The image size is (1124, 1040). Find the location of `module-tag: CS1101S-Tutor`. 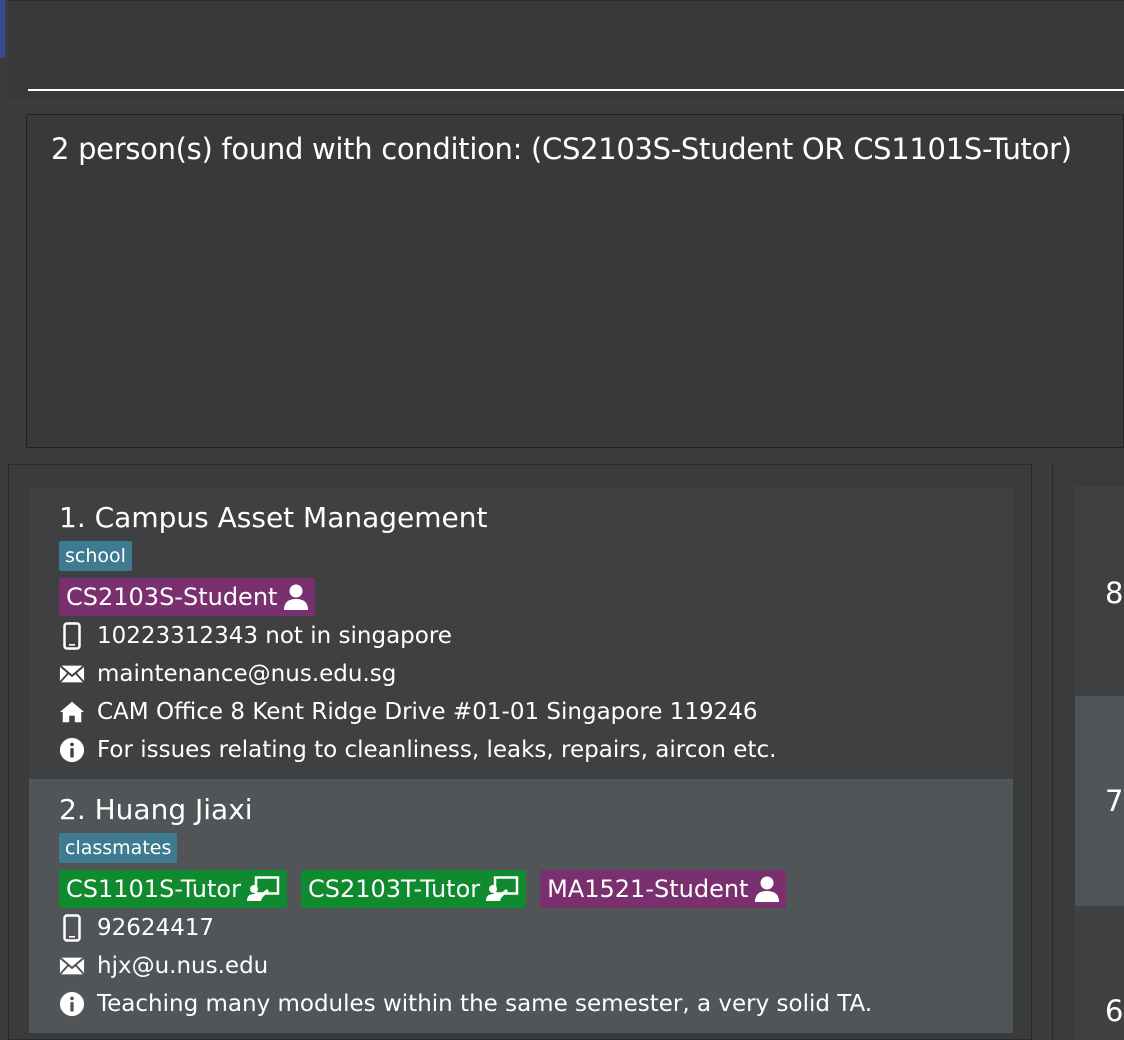

module-tag: CS1101S-Tutor is located at coordinates (173, 889).